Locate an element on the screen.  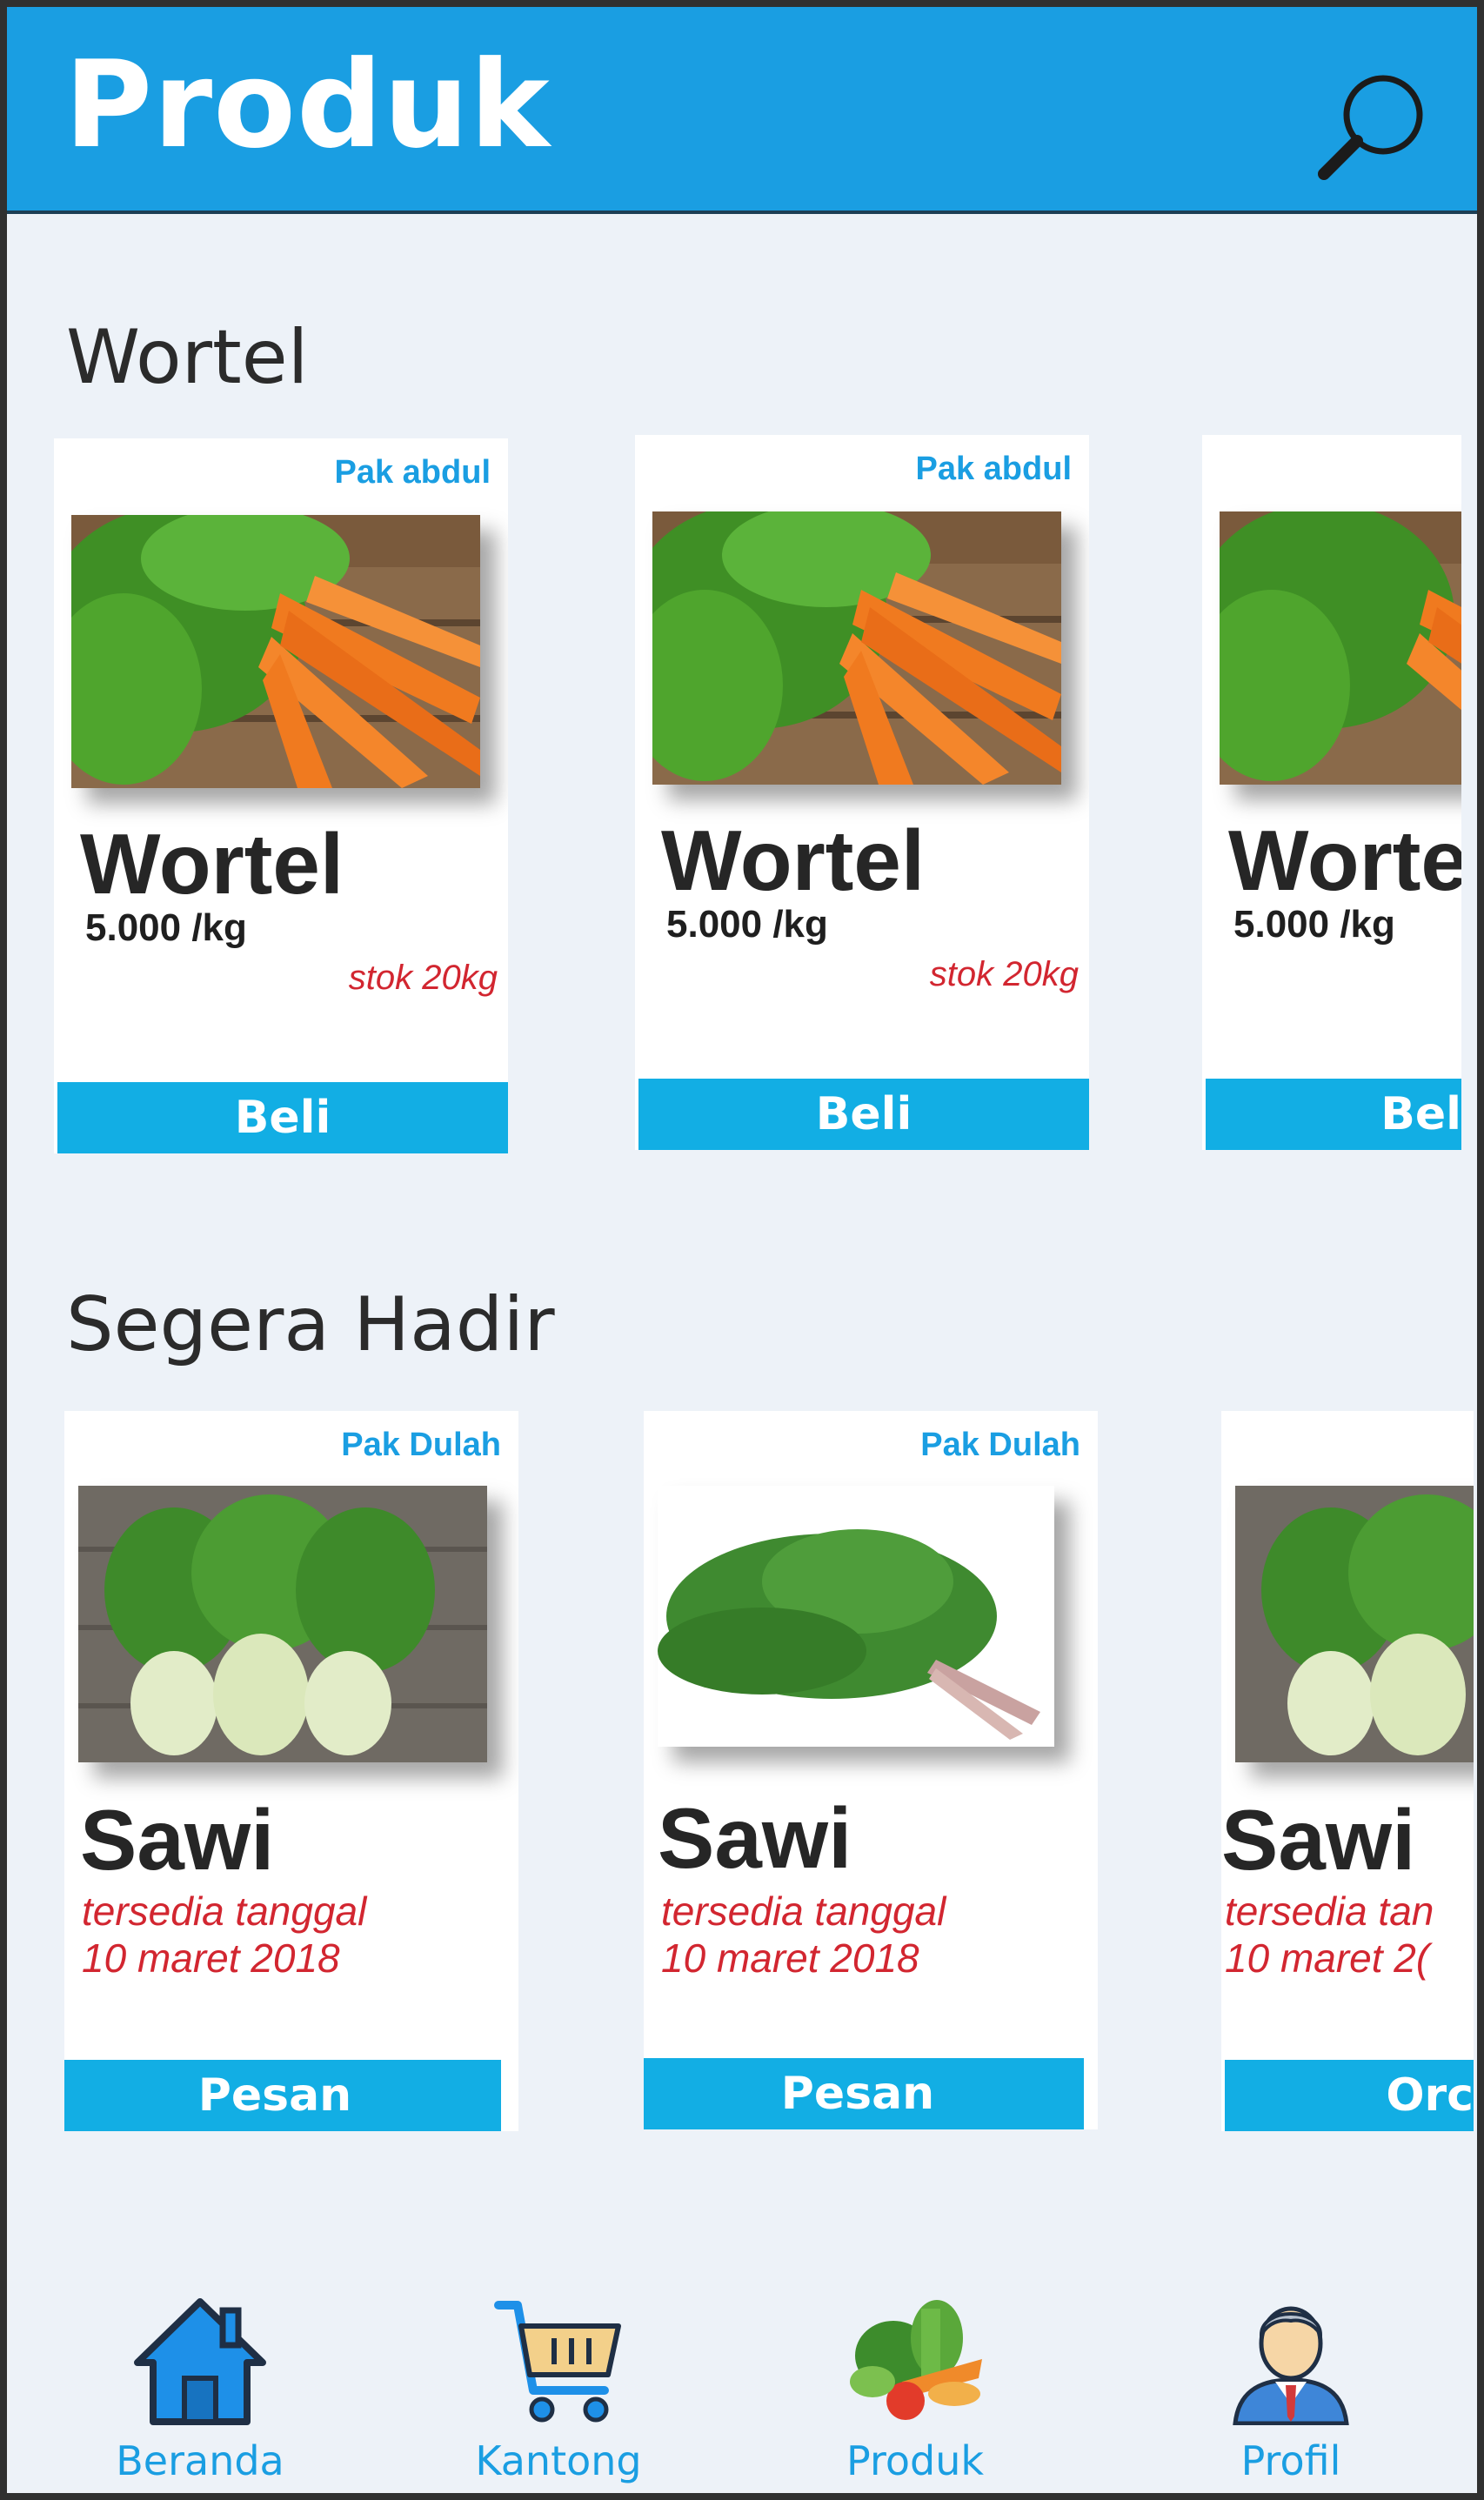
app-header: Produk is located at coordinates (742, 110).